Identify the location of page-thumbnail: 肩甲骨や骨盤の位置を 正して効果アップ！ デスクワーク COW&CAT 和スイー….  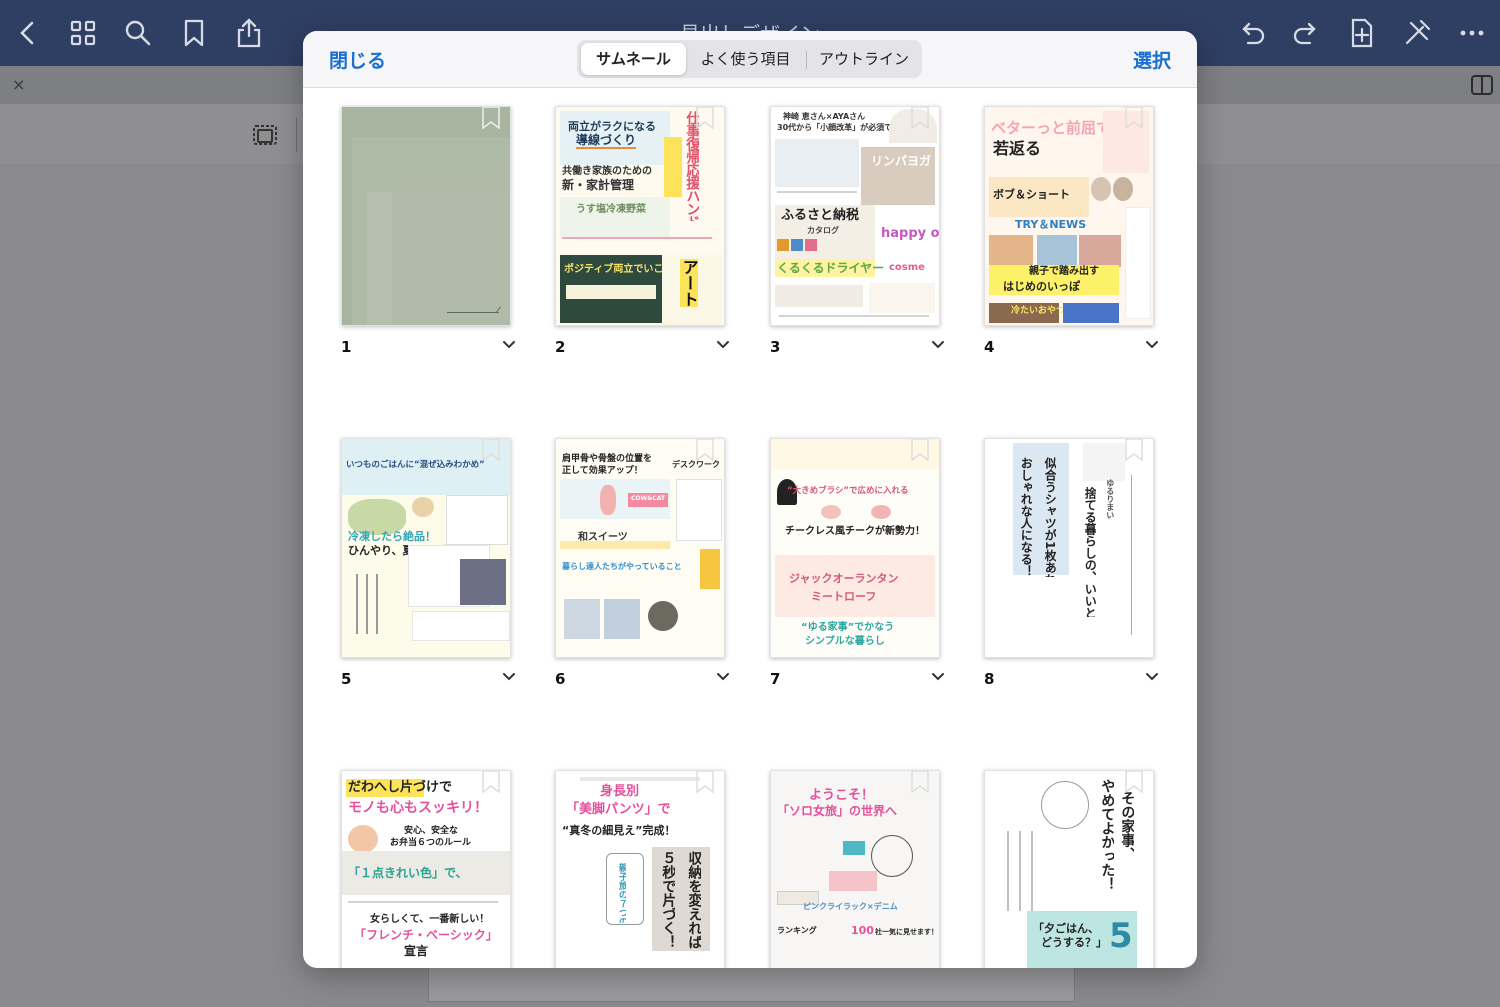
(640, 548).